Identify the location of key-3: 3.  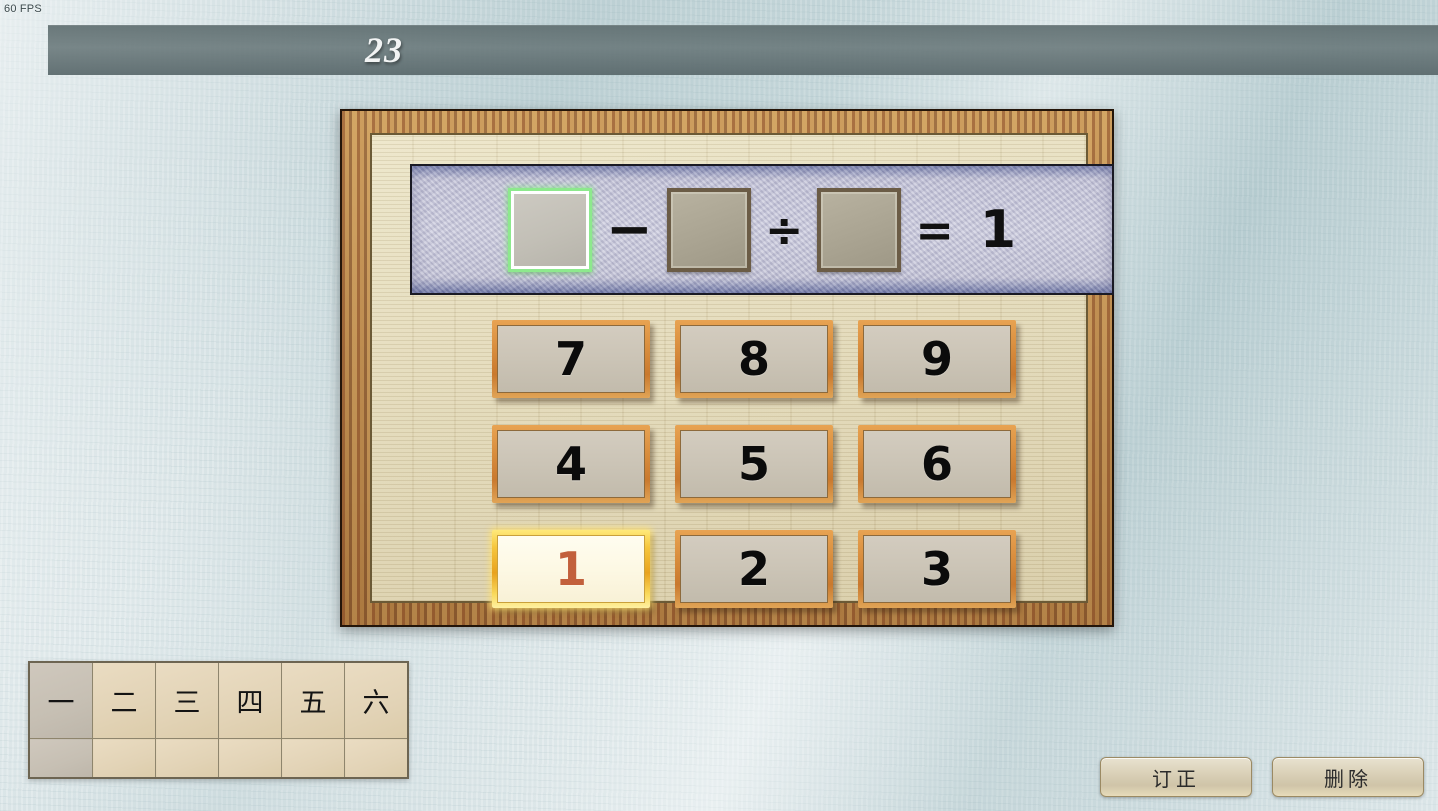
(937, 569).